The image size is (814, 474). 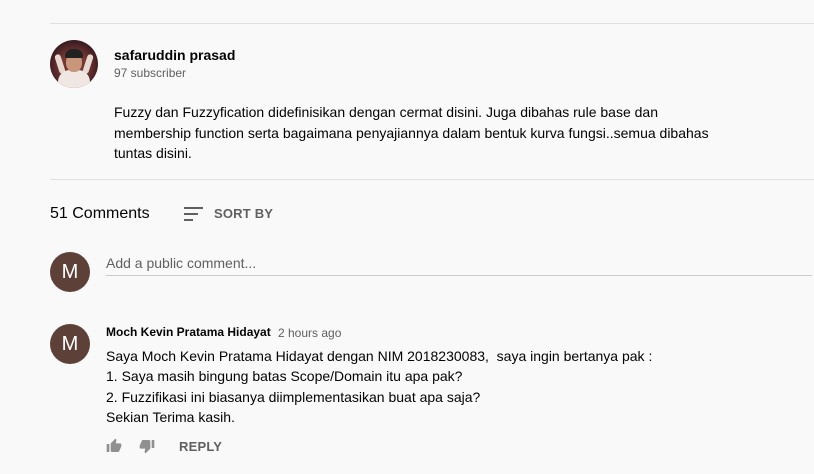 What do you see at coordinates (170, 416) in the screenshot?
I see `comment-line: Sekian Terima kasih.` at bounding box center [170, 416].